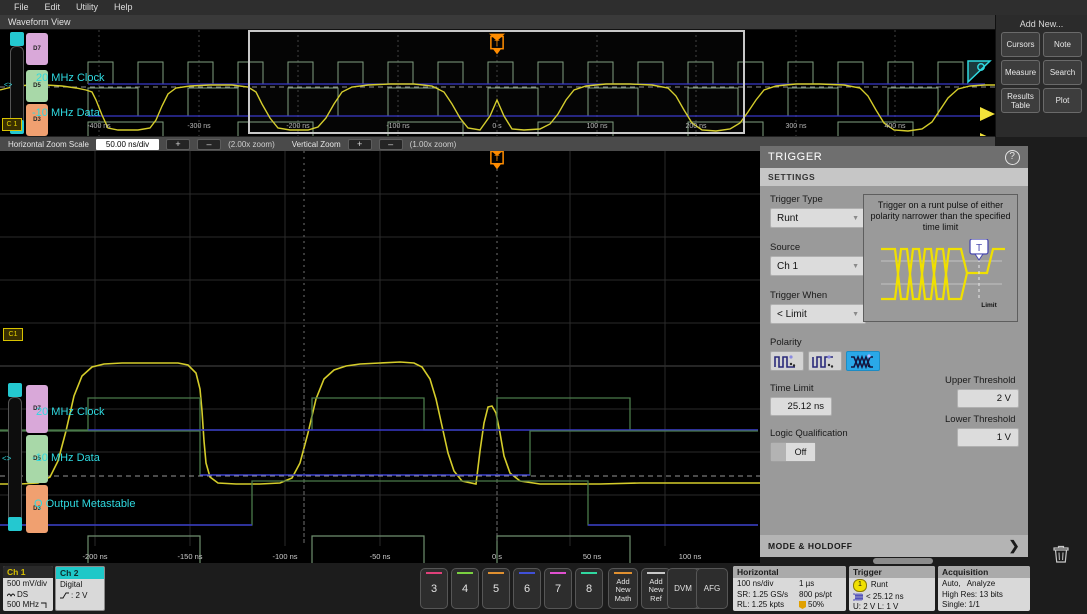  What do you see at coordinates (943, 273) in the screenshot?
I see `trigger-illustration-graphic: T Limit` at bounding box center [943, 273].